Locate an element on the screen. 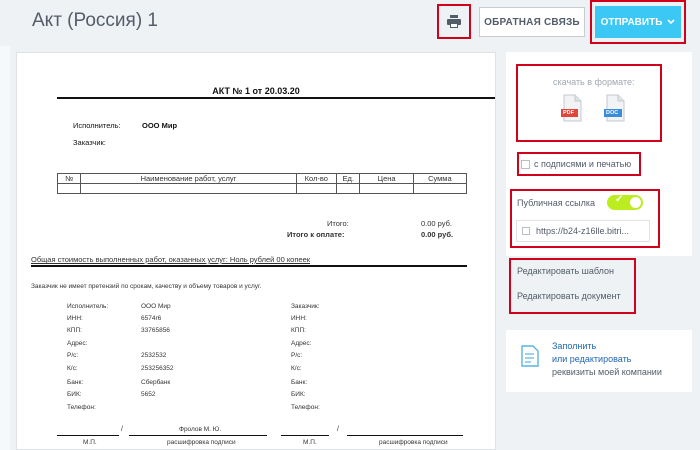  req-label: Заказчик: is located at coordinates (305, 306).